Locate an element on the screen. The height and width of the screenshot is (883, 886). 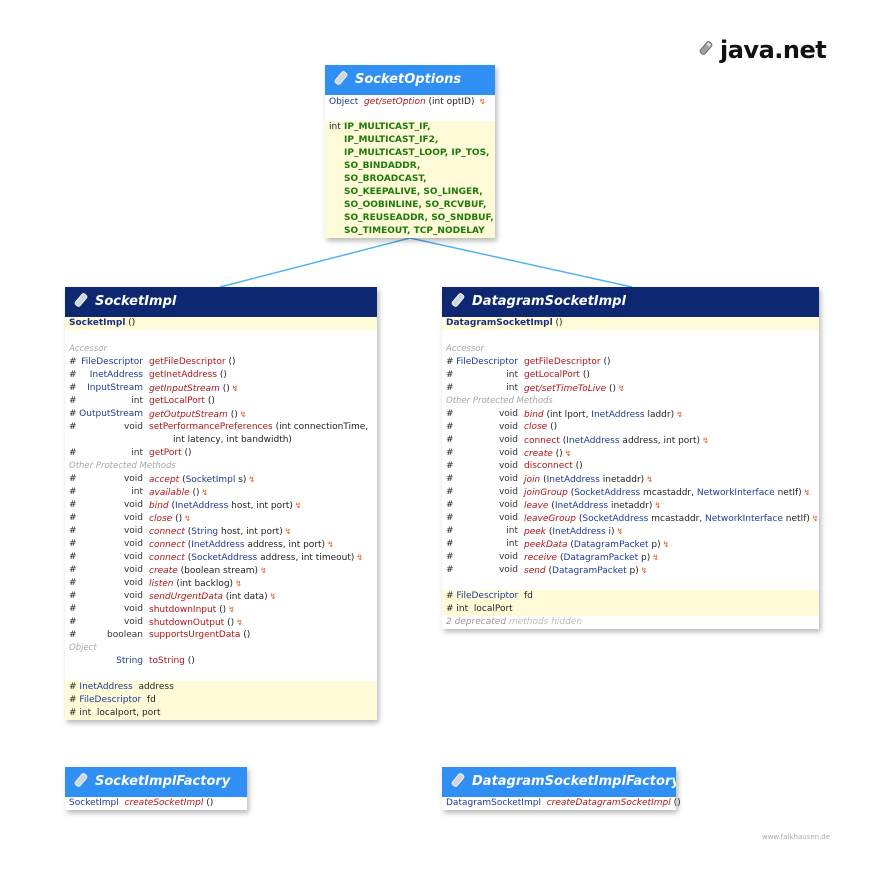
method-row: # void close () is located at coordinates (630, 427).